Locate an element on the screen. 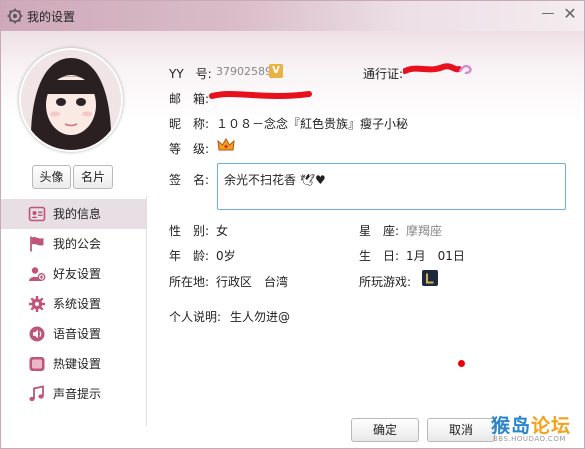 This screenshot has width=585, height=449. games-label: 所玩游戏: is located at coordinates (385, 282).